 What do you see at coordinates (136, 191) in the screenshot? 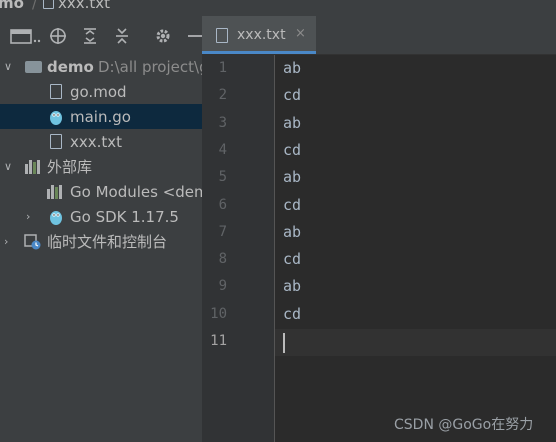
I see `tree-item-label: Go Modules <dem` at bounding box center [136, 191].